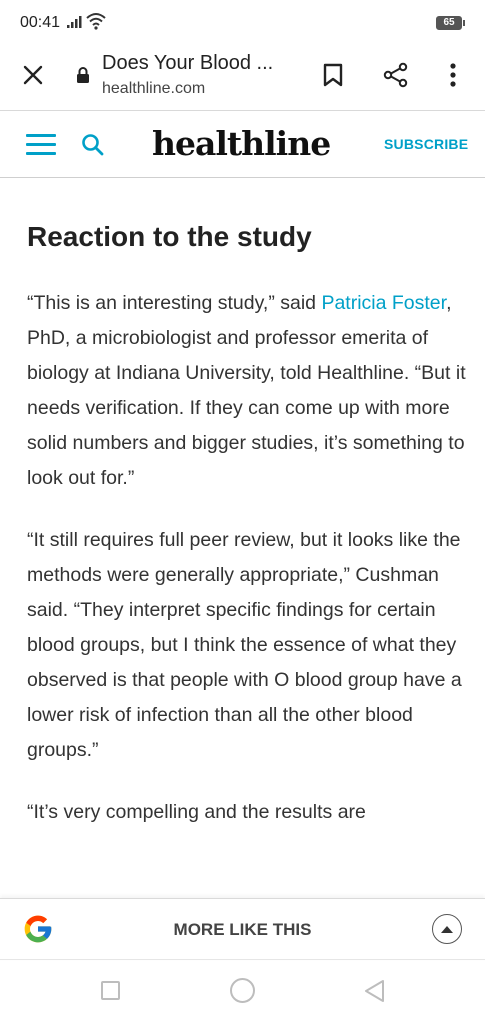 The width and height of the screenshot is (485, 1023). I want to click on home-button, so click(242, 990).